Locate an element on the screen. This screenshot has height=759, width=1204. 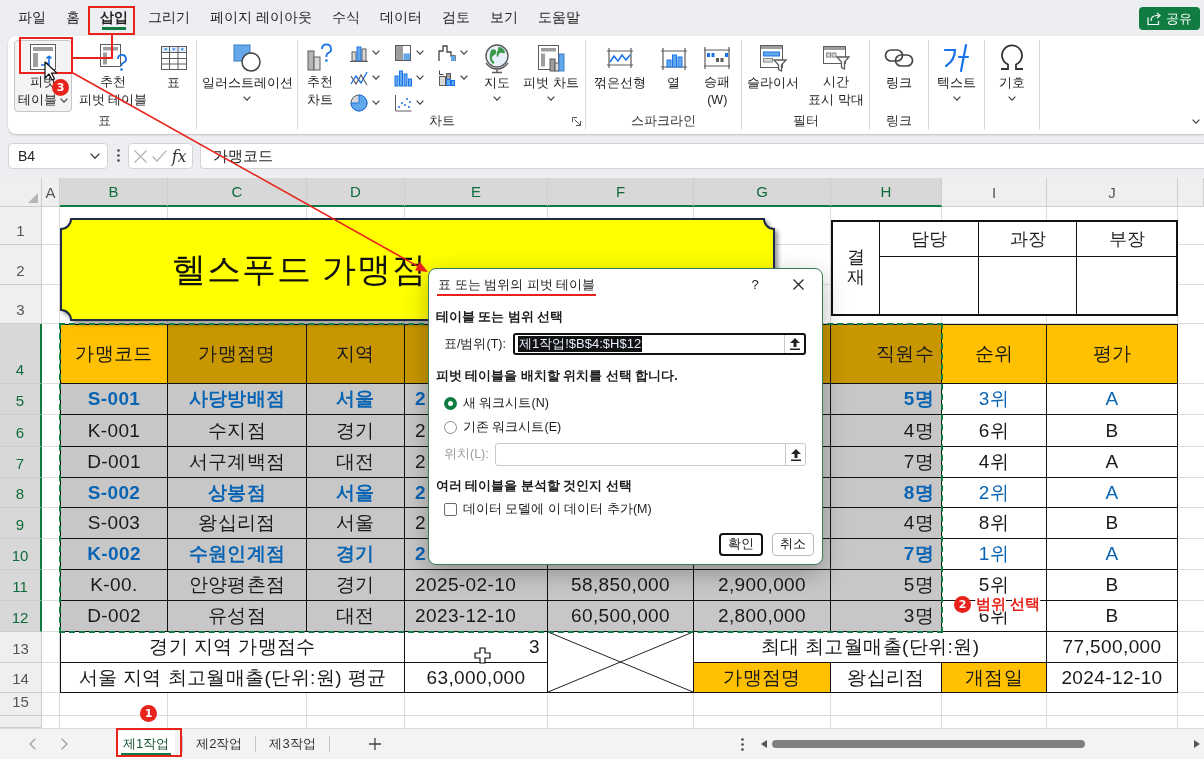
share-button: 공유 is located at coordinates (1169, 18).